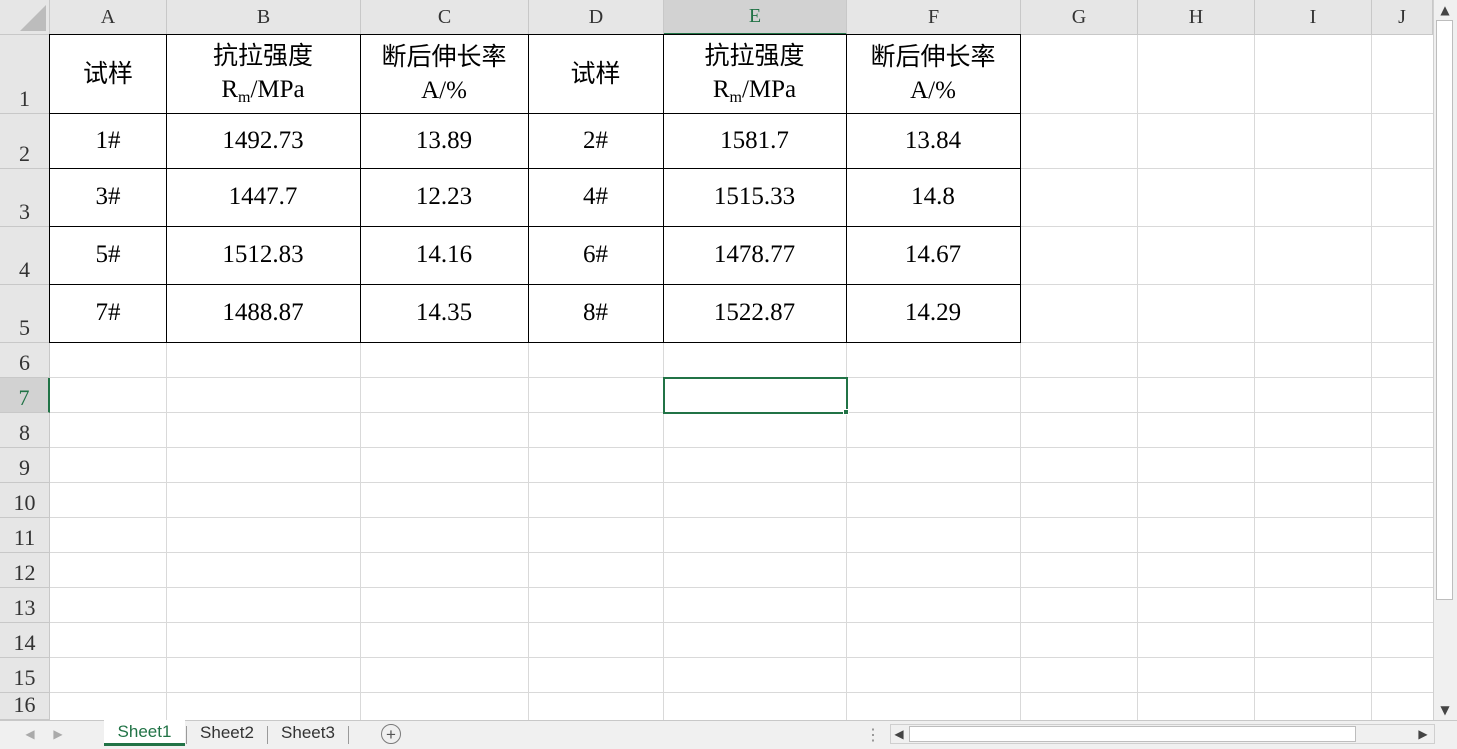 The image size is (1457, 749). Describe the element at coordinates (755, 395) in the screenshot. I see `active-cell-e7` at that location.